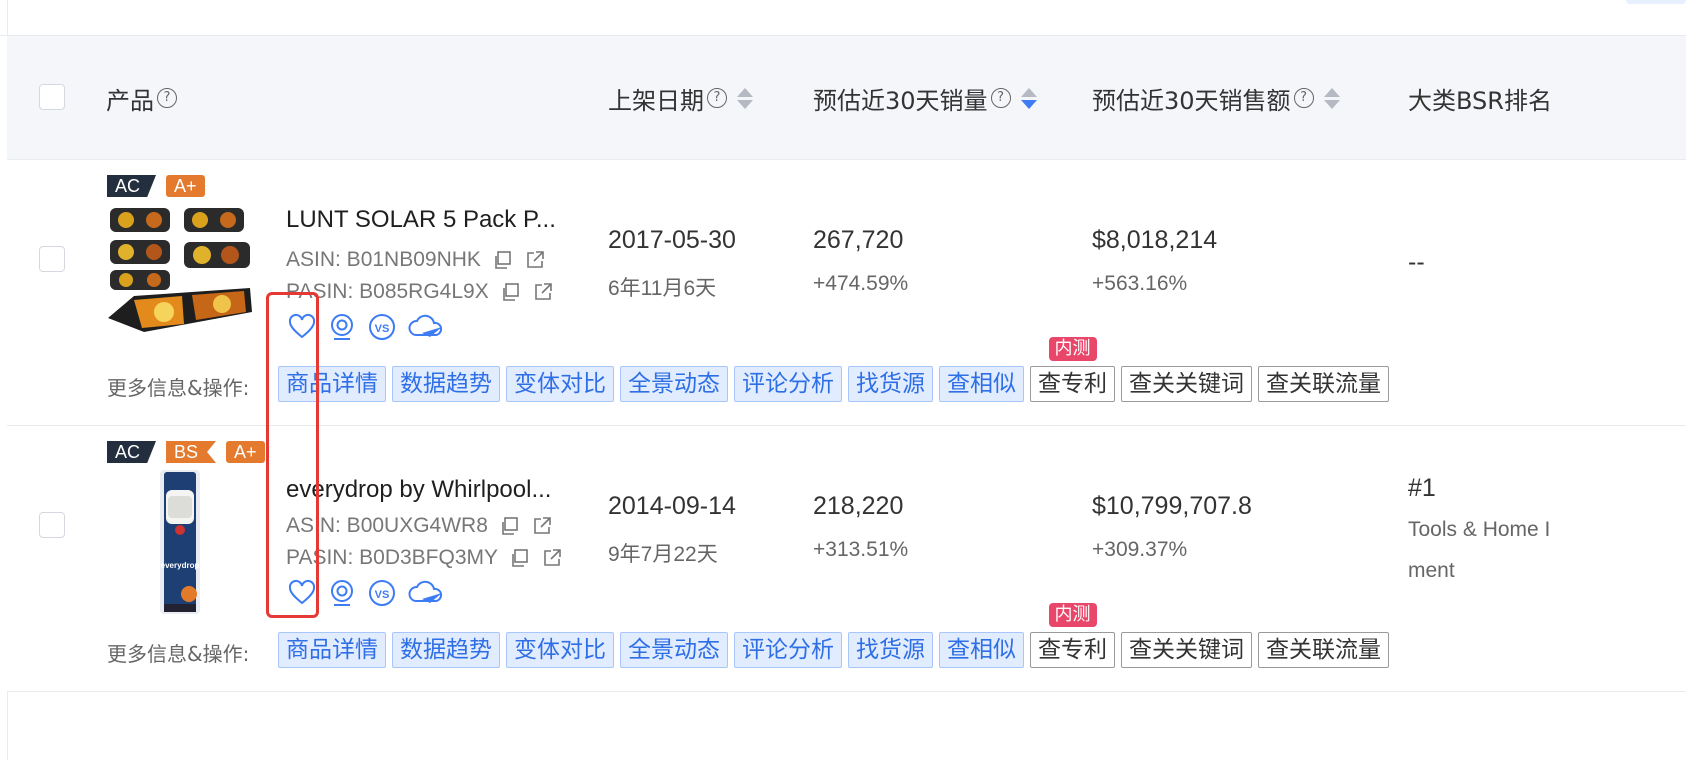 The image size is (1686, 760). Describe the element at coordinates (191, 452) in the screenshot. I see `best-seller-badge: BS` at that location.